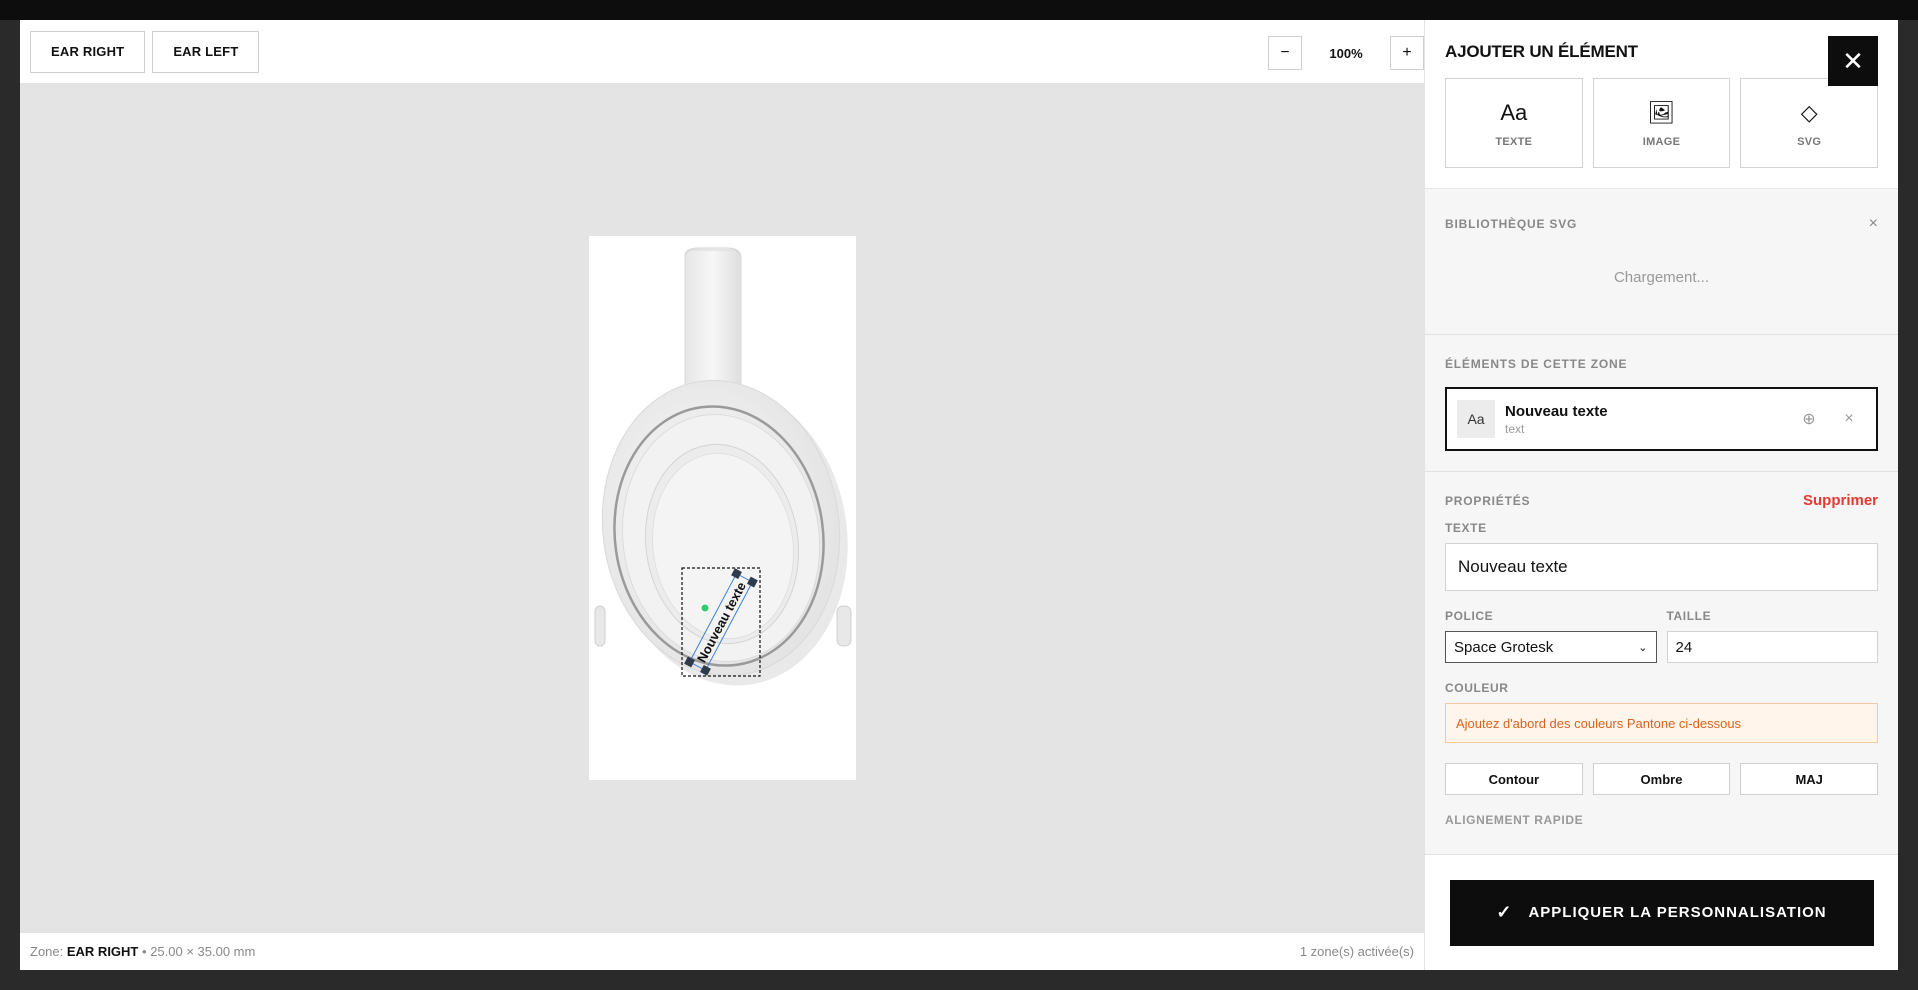  What do you see at coordinates (1689, 616) in the screenshot?
I see `size-label: TAILLE` at bounding box center [1689, 616].